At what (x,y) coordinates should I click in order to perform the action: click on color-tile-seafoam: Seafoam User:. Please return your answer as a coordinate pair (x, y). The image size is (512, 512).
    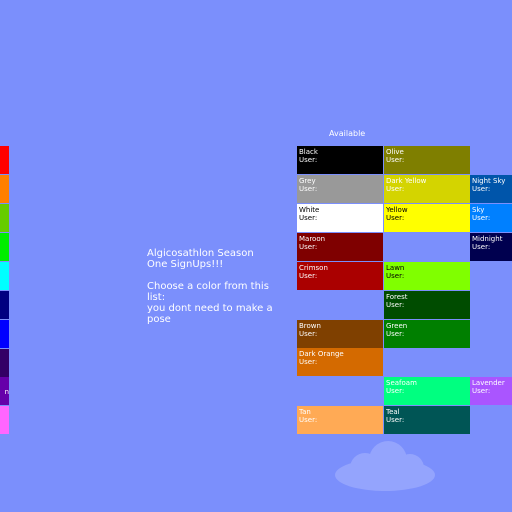
    Looking at the image, I should click on (427, 391).